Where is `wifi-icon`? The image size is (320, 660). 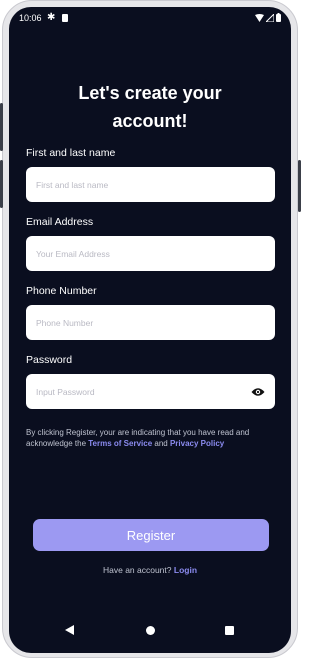 wifi-icon is located at coordinates (259, 17).